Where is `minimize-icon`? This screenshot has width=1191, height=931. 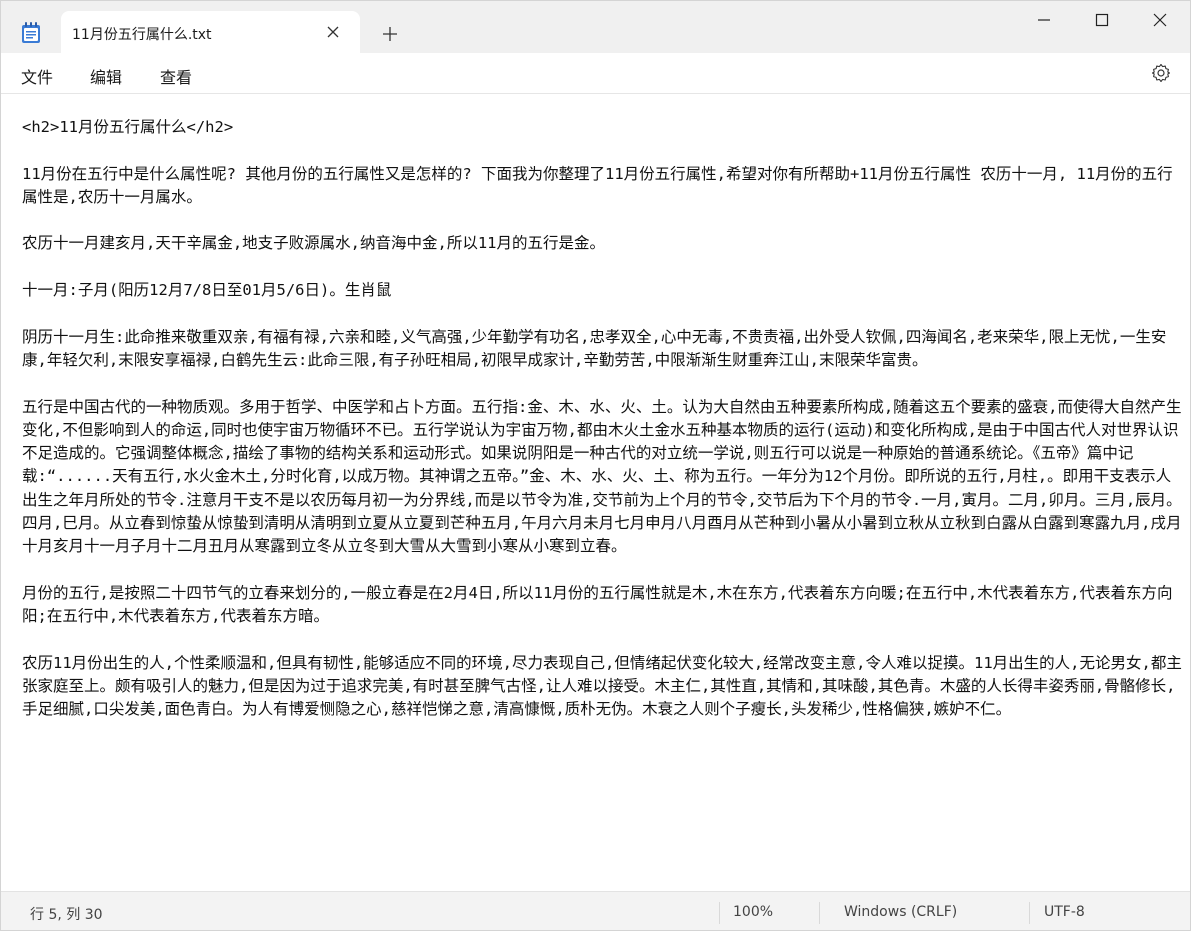 minimize-icon is located at coordinates (1044, 21).